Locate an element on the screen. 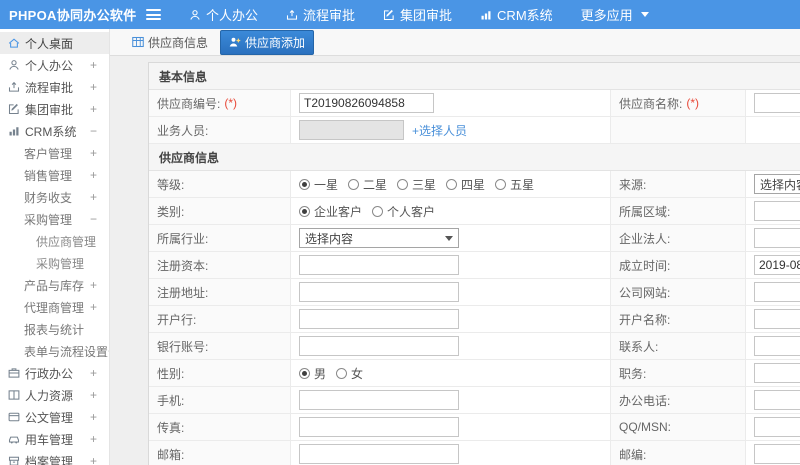 This screenshot has width=800, height=465. sidebar-item-crm-system: CRM系统 − is located at coordinates (54, 131).